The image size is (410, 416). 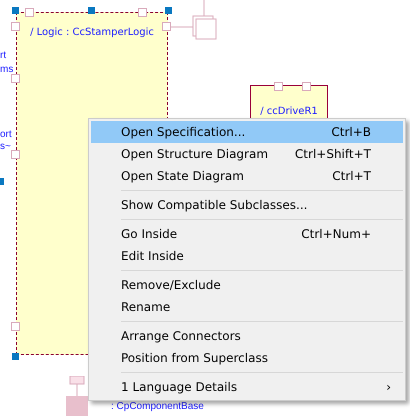 I want to click on shortcut-label: Ctrl+T, so click(x=352, y=176).